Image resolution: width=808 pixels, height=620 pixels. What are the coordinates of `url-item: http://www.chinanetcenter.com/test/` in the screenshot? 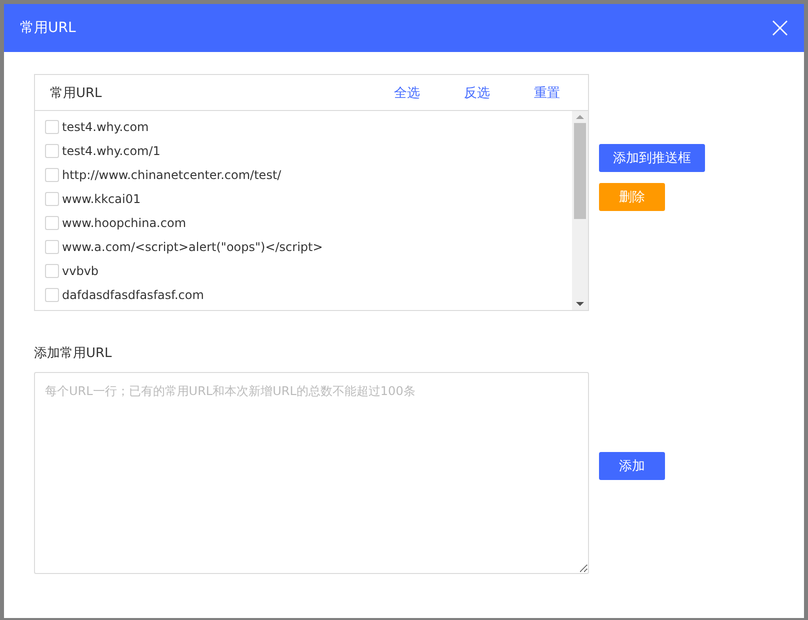 It's located at (172, 175).